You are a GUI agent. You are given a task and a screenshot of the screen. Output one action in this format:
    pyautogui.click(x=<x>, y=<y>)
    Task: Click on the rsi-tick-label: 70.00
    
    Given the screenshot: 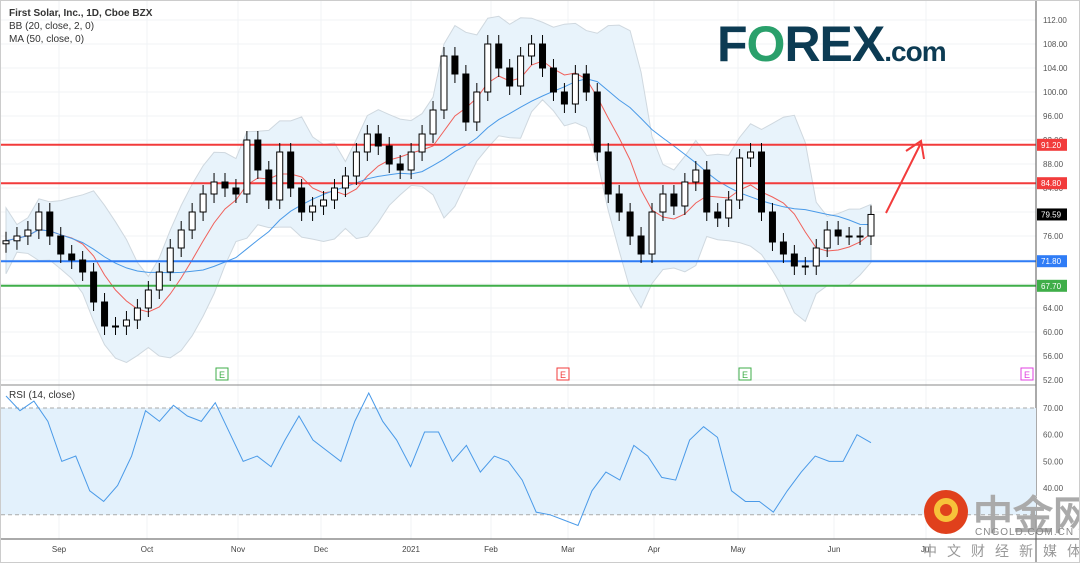 What is the action you would take?
    pyautogui.click(x=1053, y=408)
    